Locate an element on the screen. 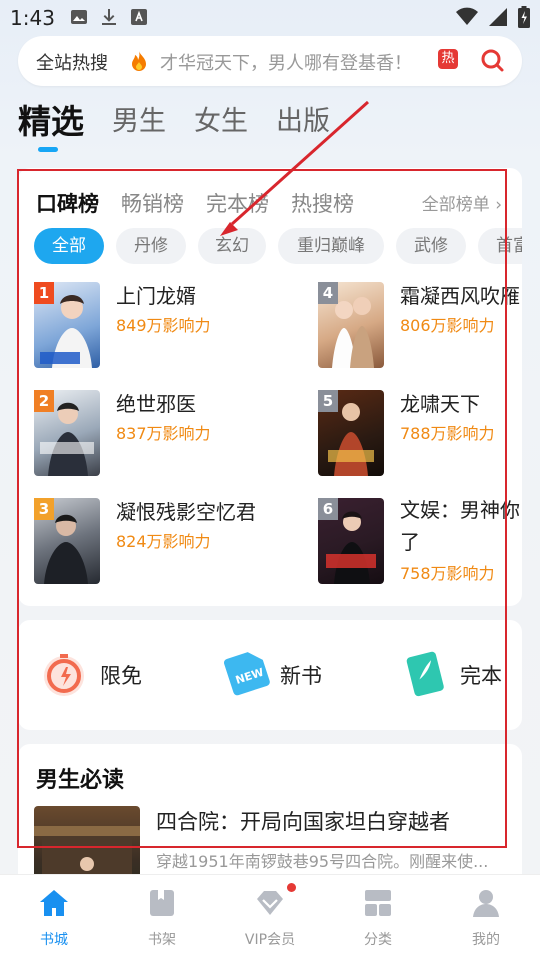 This screenshot has height=961, width=540. nav-category: 分类 is located at coordinates (378, 918).